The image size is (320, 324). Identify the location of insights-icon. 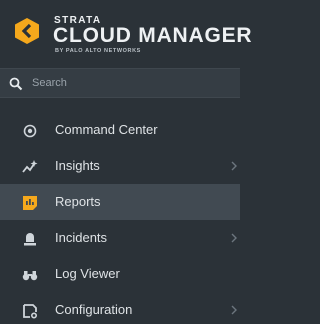
(30, 166).